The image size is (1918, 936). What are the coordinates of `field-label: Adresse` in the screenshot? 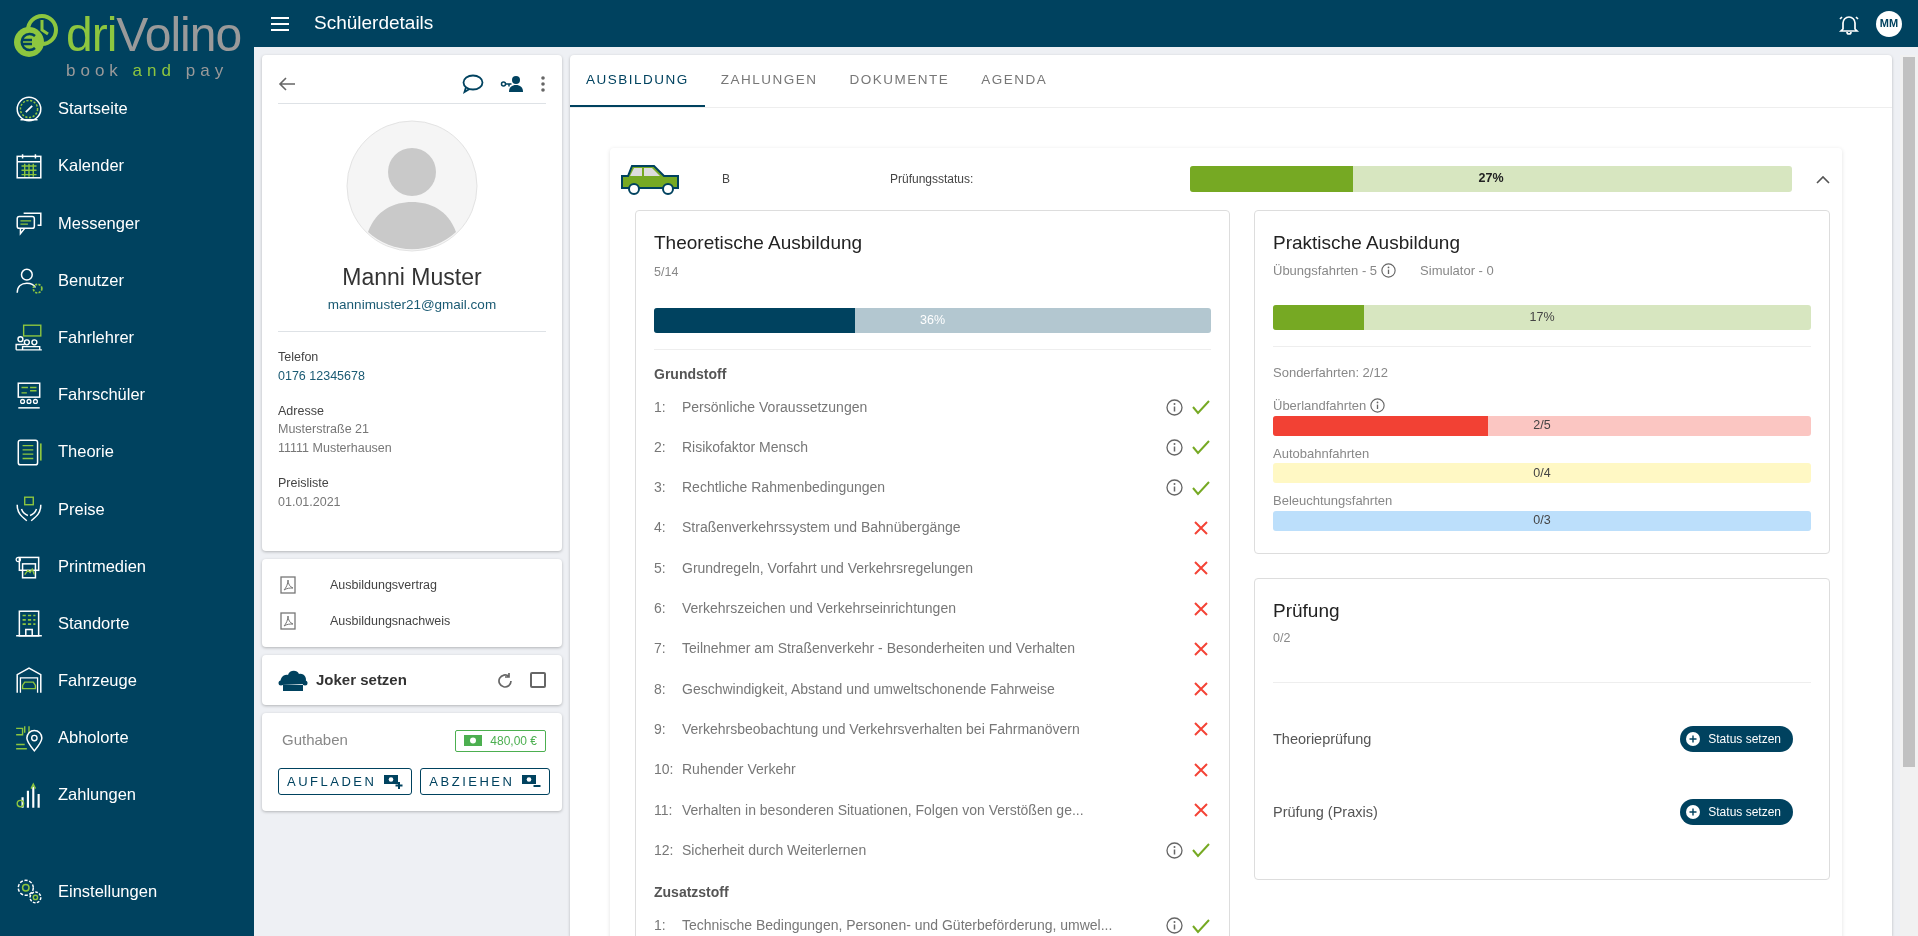 It's located at (301, 411).